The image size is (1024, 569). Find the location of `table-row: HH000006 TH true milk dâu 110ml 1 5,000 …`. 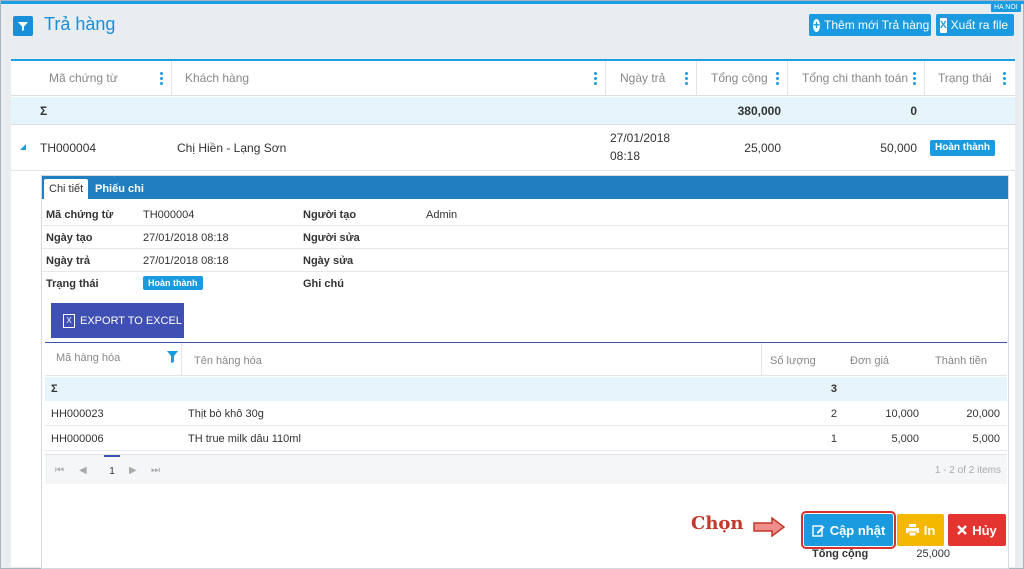

table-row: HH000006 TH true milk dâu 110ml 1 5,000 … is located at coordinates (526, 438).